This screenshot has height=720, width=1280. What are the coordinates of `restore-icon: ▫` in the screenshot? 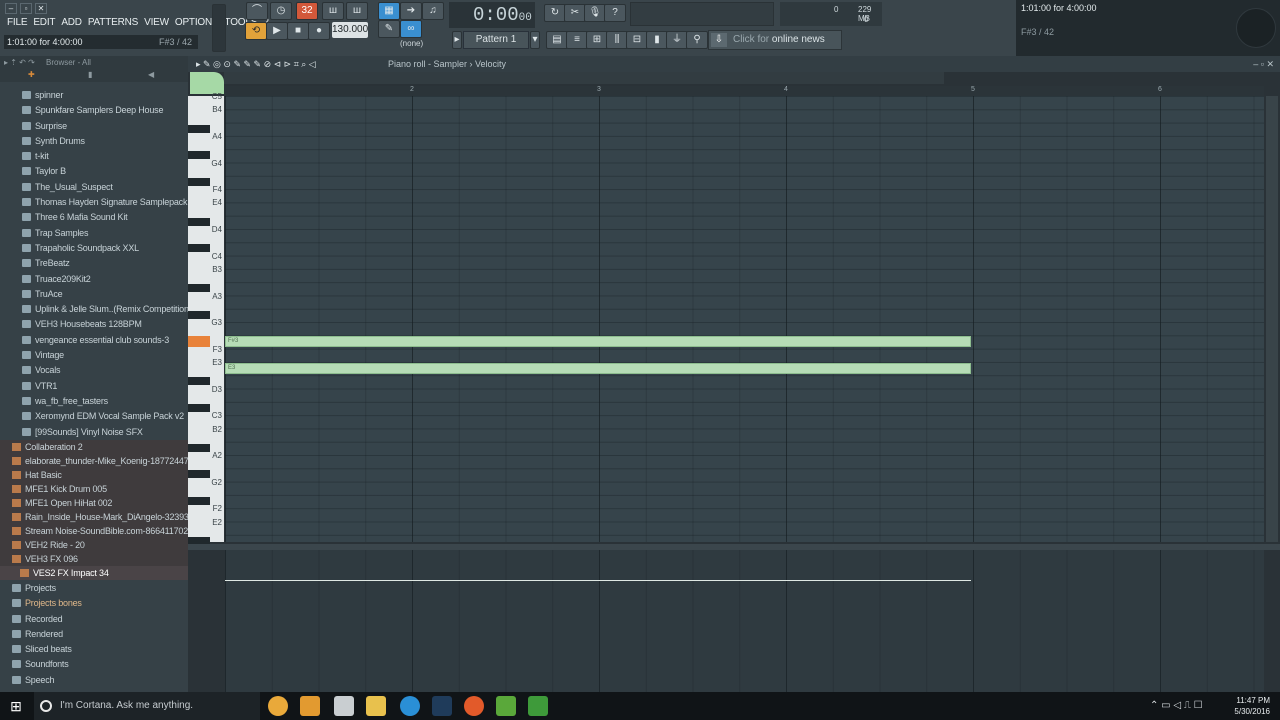 It's located at (26, 8).